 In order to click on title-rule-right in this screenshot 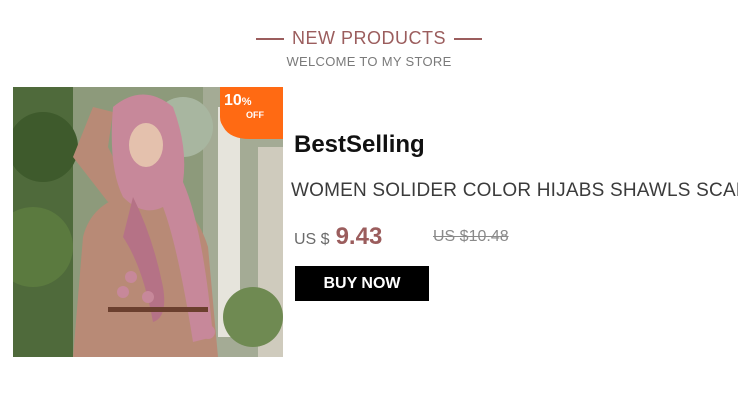, I will do `click(468, 38)`.